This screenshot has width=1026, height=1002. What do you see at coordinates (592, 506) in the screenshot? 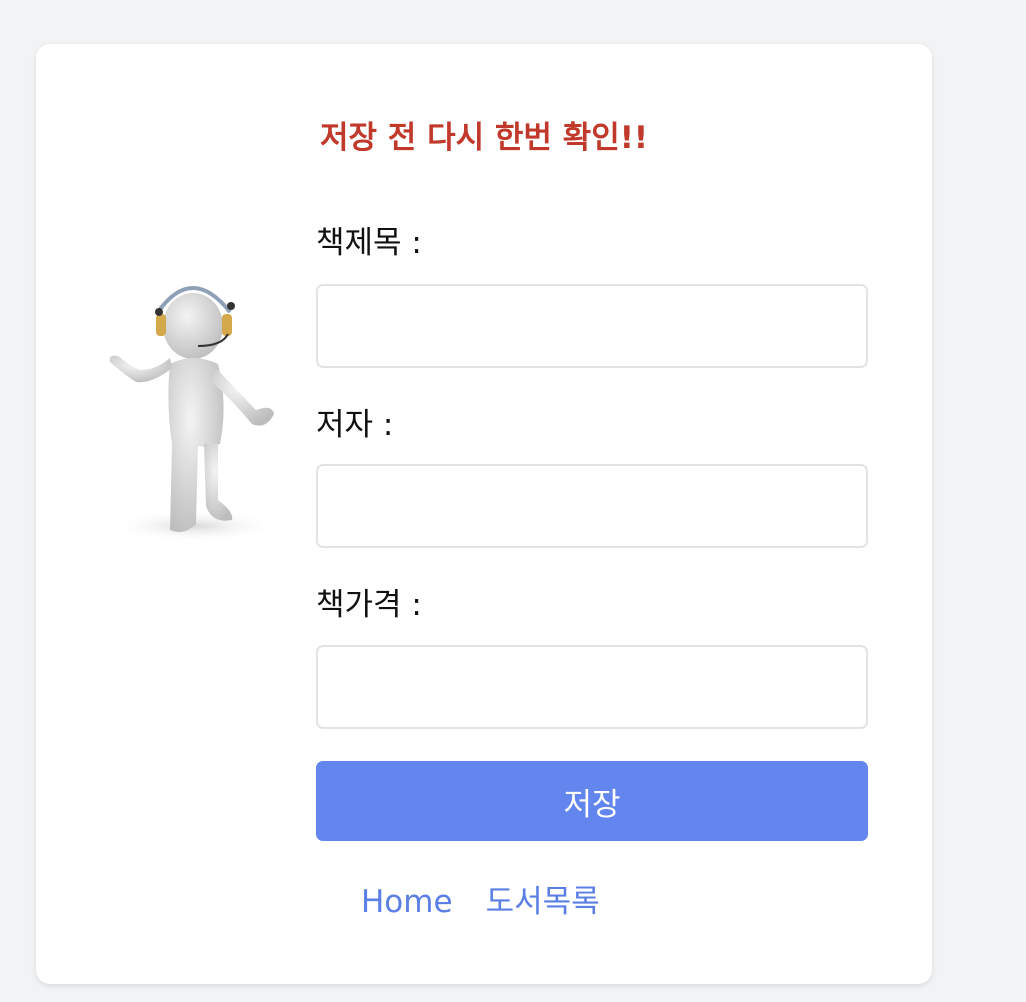
I see `author-input` at bounding box center [592, 506].